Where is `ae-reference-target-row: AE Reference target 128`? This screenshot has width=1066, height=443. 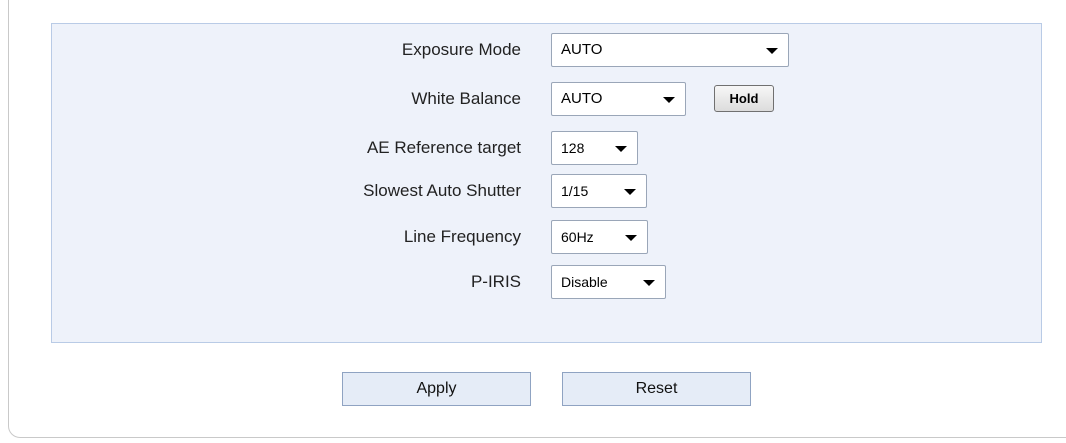
ae-reference-target-row: AE Reference target 128 is located at coordinates (546, 148).